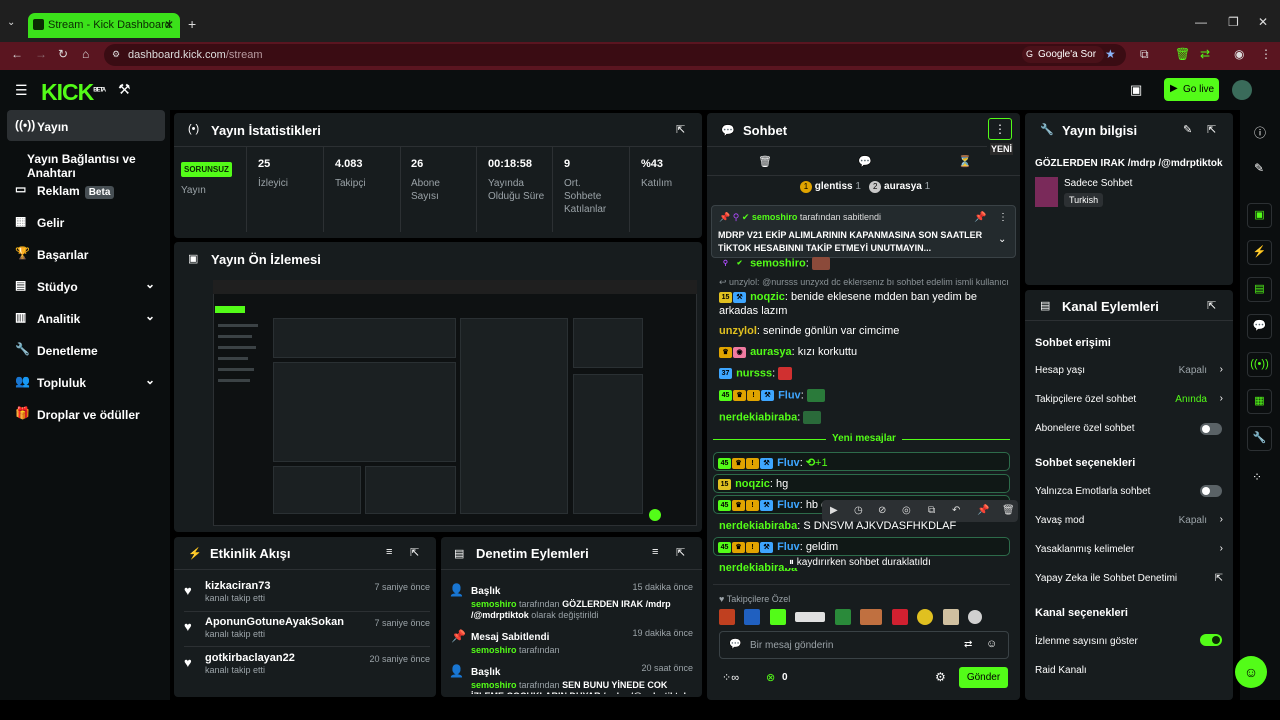 Image resolution: width=1280 pixels, height=720 pixels. I want to click on sidebar-item-basarilar: 🏆 Başarılar, so click(86, 253).